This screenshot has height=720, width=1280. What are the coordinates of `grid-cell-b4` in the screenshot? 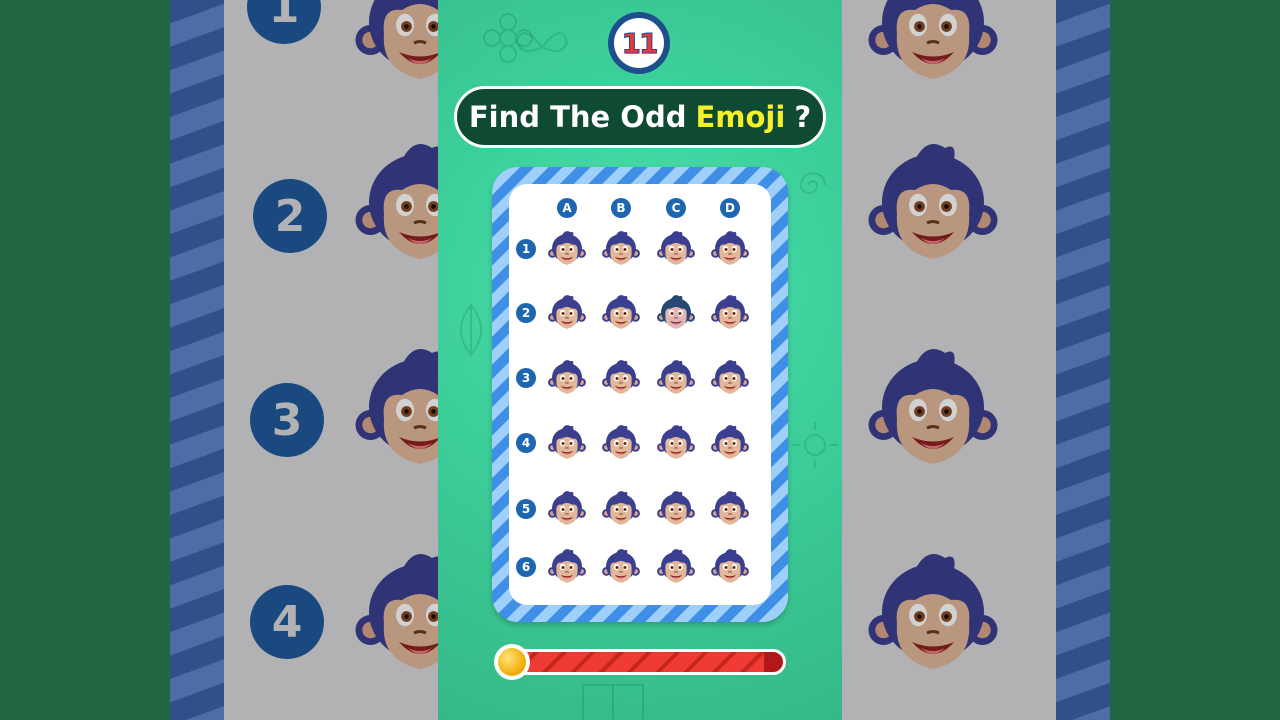 It's located at (621, 443).